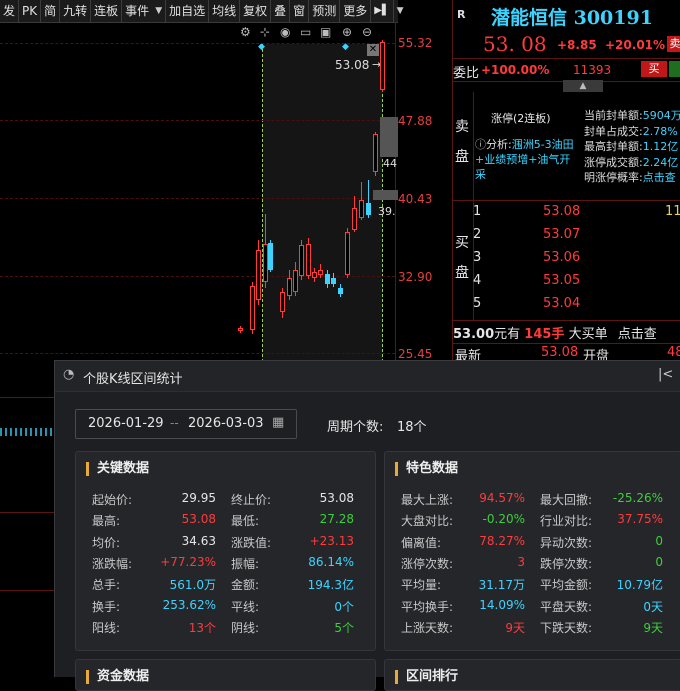 The image size is (680, 691). What do you see at coordinates (654, 69) in the screenshot?
I see `buy-button: 买` at bounding box center [654, 69].